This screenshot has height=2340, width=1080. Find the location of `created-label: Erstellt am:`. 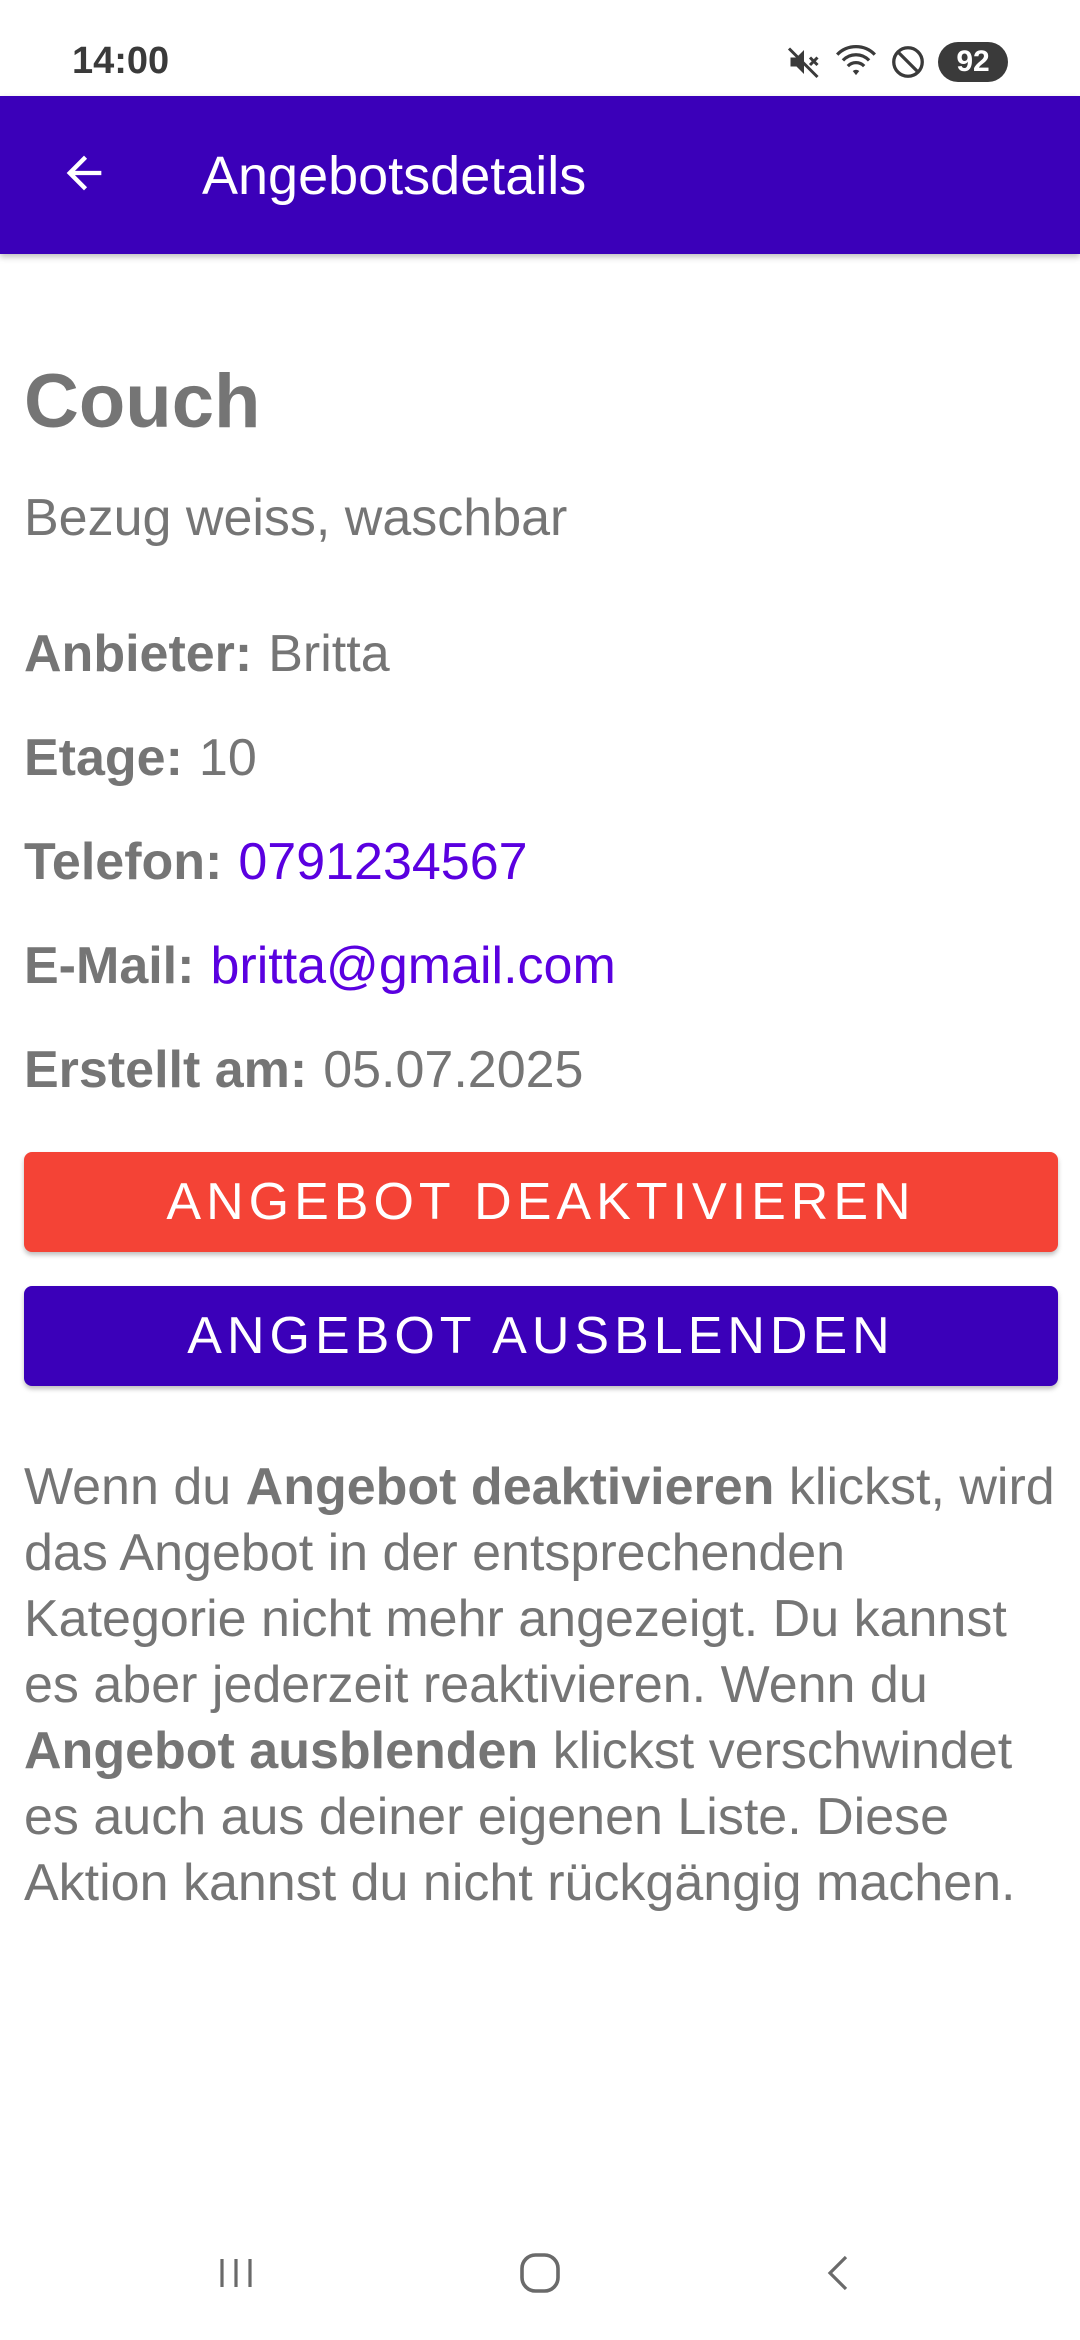

created-label: Erstellt am: is located at coordinates (166, 1070).